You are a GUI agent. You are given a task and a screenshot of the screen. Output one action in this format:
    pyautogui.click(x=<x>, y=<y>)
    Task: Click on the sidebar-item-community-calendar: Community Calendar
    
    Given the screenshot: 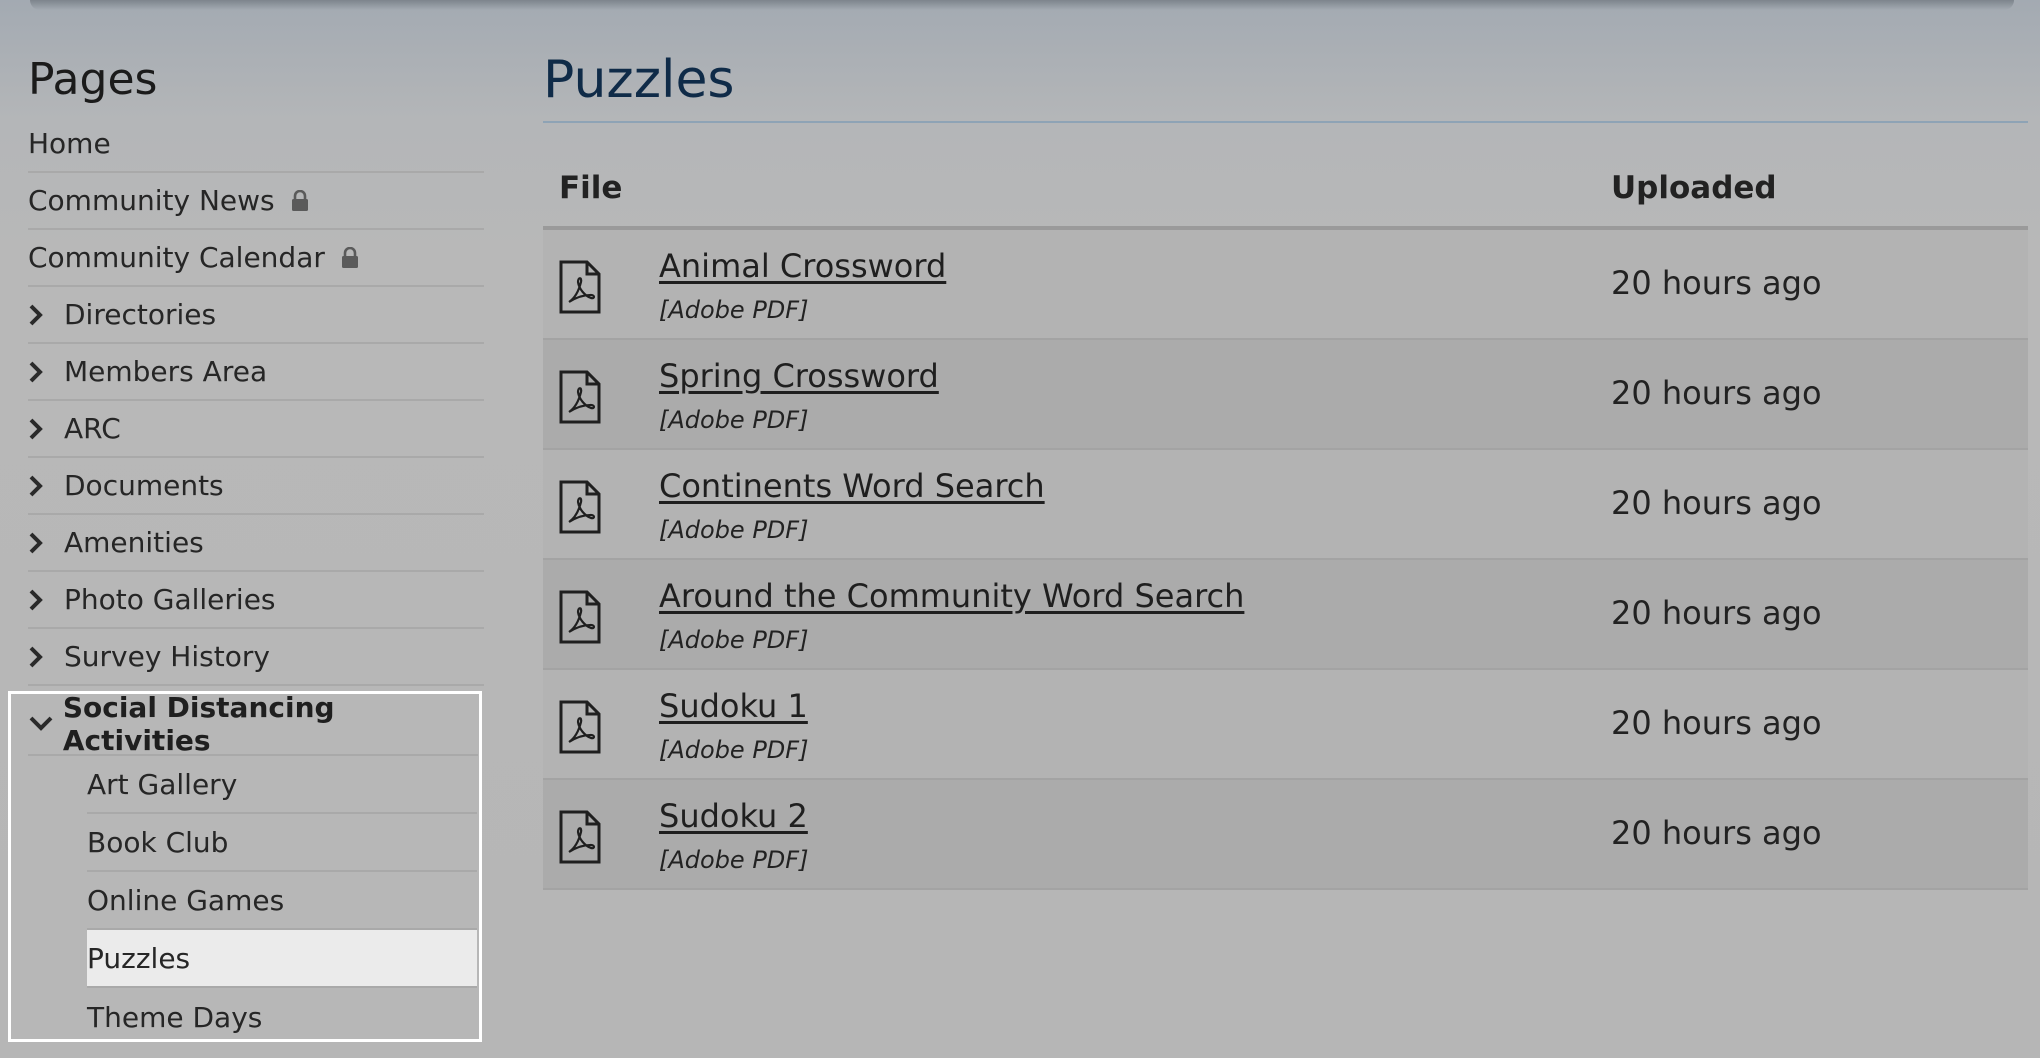 What is the action you would take?
    pyautogui.click(x=256, y=258)
    